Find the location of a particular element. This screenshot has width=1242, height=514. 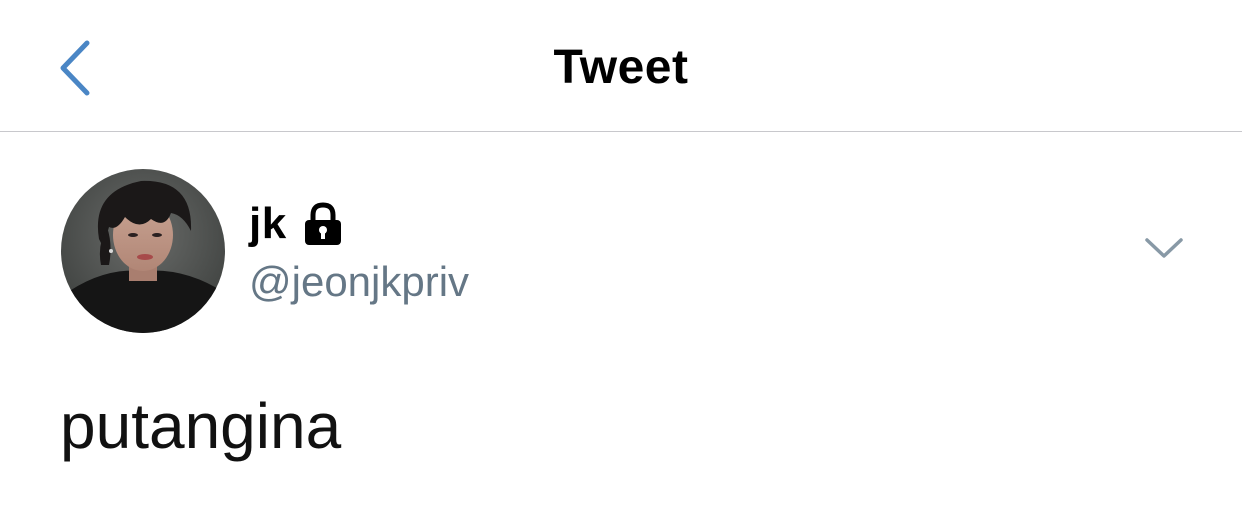

author-name-row: jk is located at coordinates (297, 224).